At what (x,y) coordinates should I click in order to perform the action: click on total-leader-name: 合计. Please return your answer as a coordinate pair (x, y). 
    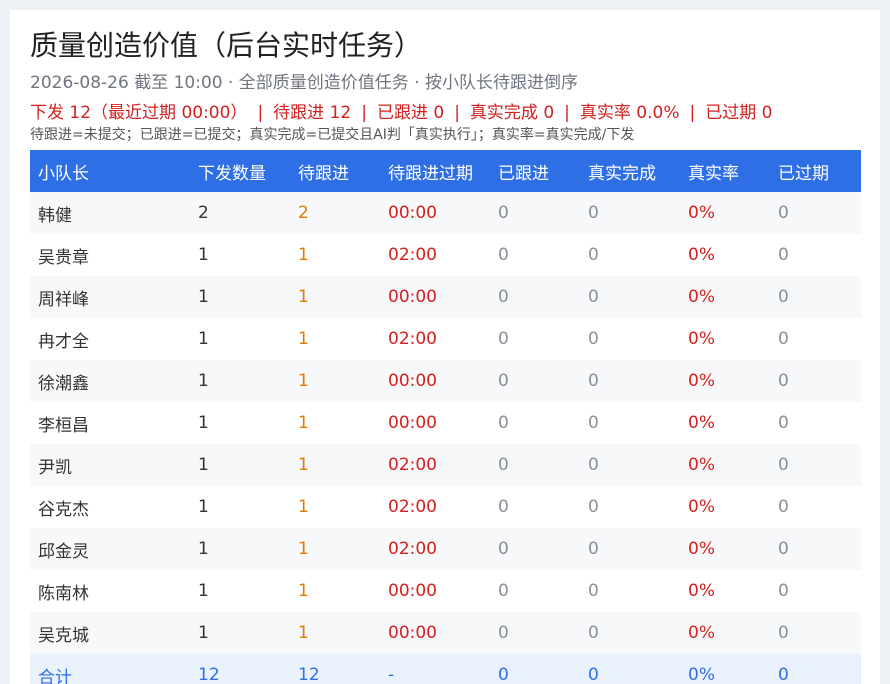
    Looking at the image, I should click on (55, 675).